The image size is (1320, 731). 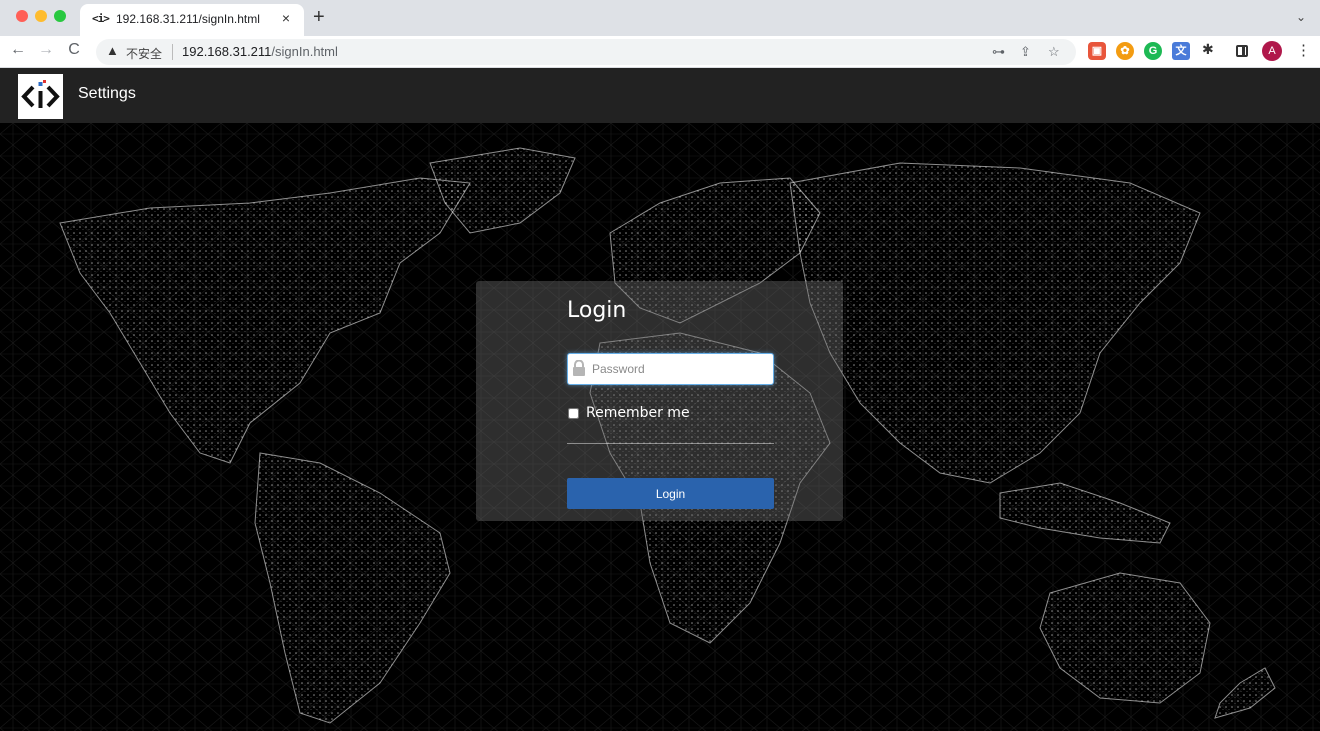 What do you see at coordinates (227, 51) in the screenshot?
I see `url-host: 192.168.31.211` at bounding box center [227, 51].